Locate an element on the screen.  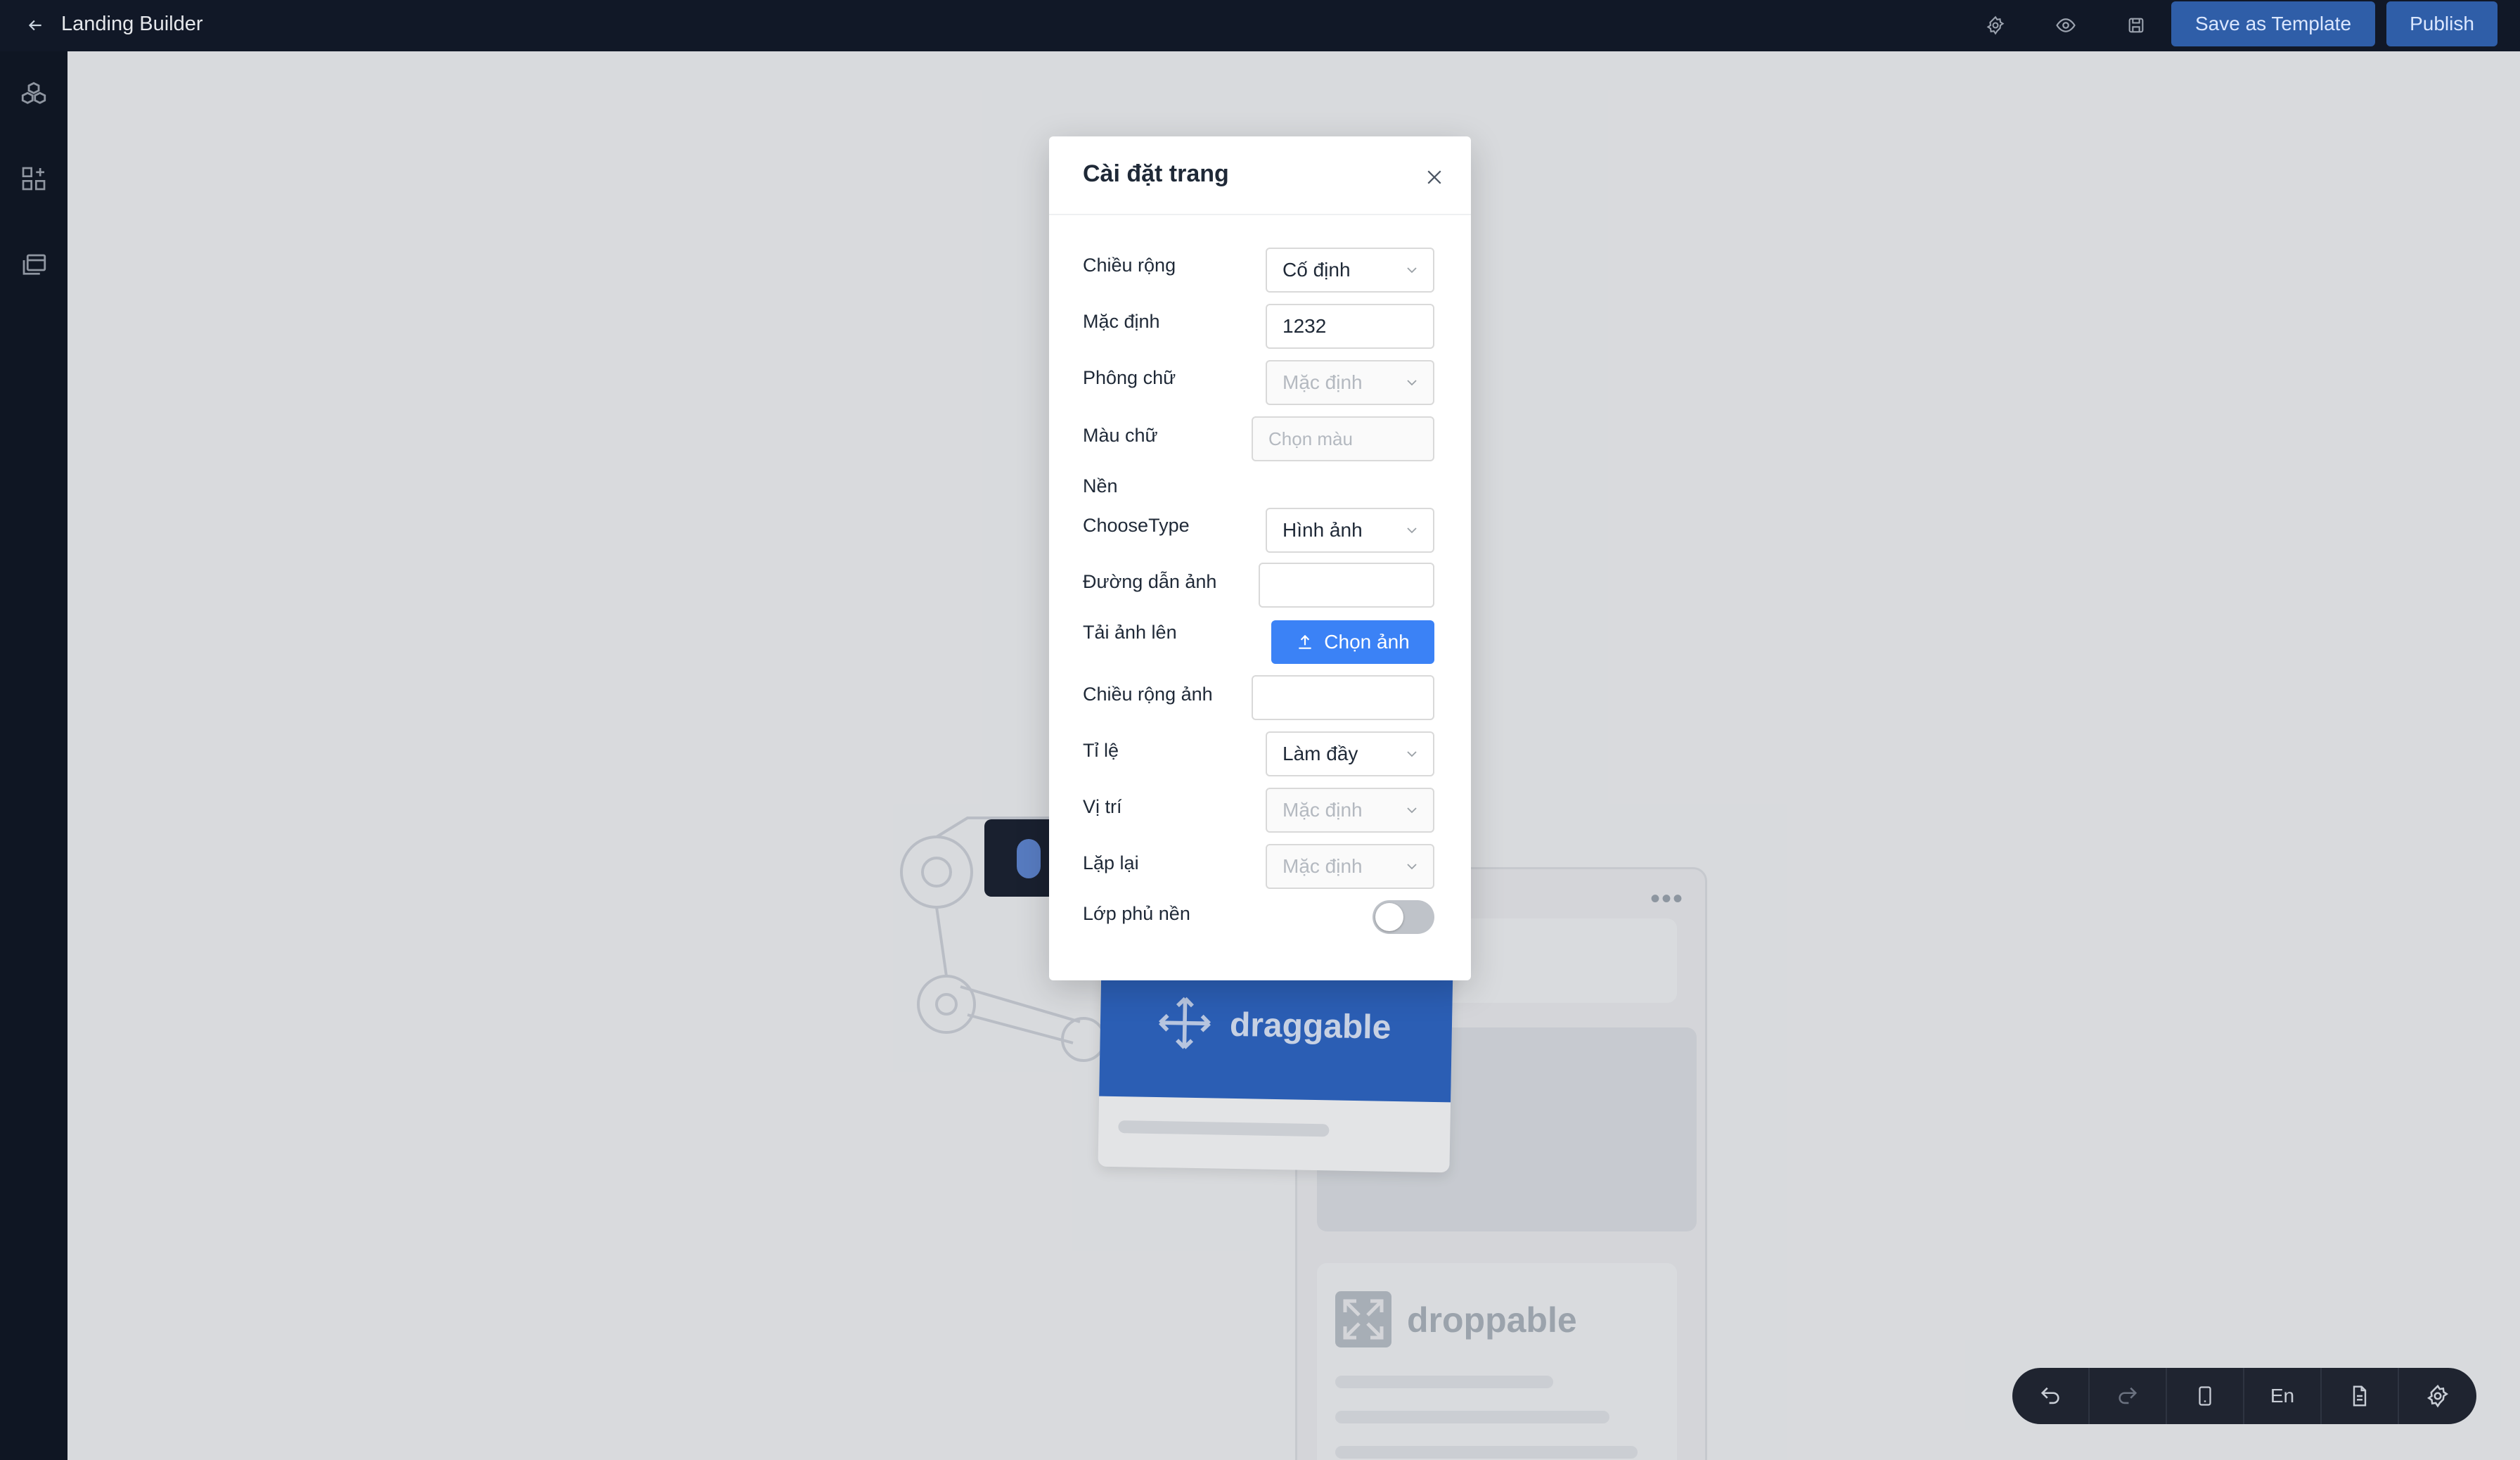
modal-header: Cài đặt trang is located at coordinates (1260, 175).